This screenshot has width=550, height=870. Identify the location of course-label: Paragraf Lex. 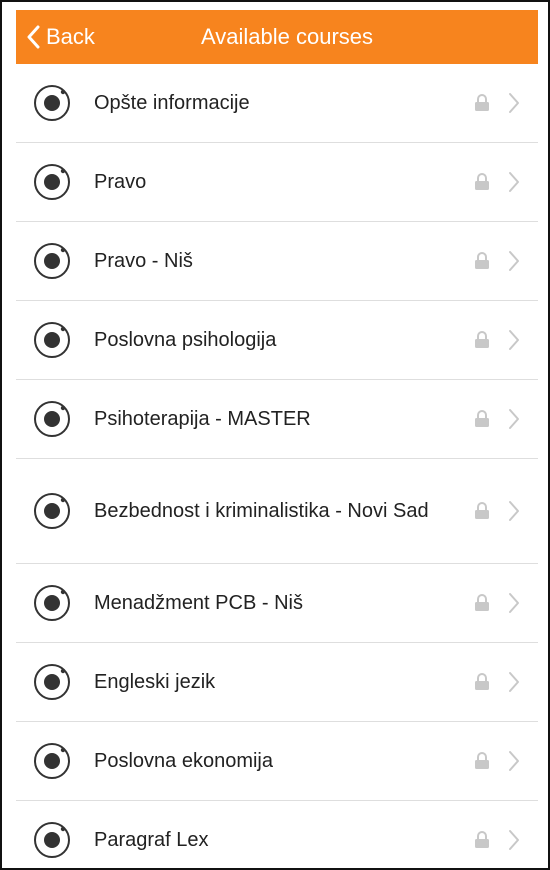
(151, 840).